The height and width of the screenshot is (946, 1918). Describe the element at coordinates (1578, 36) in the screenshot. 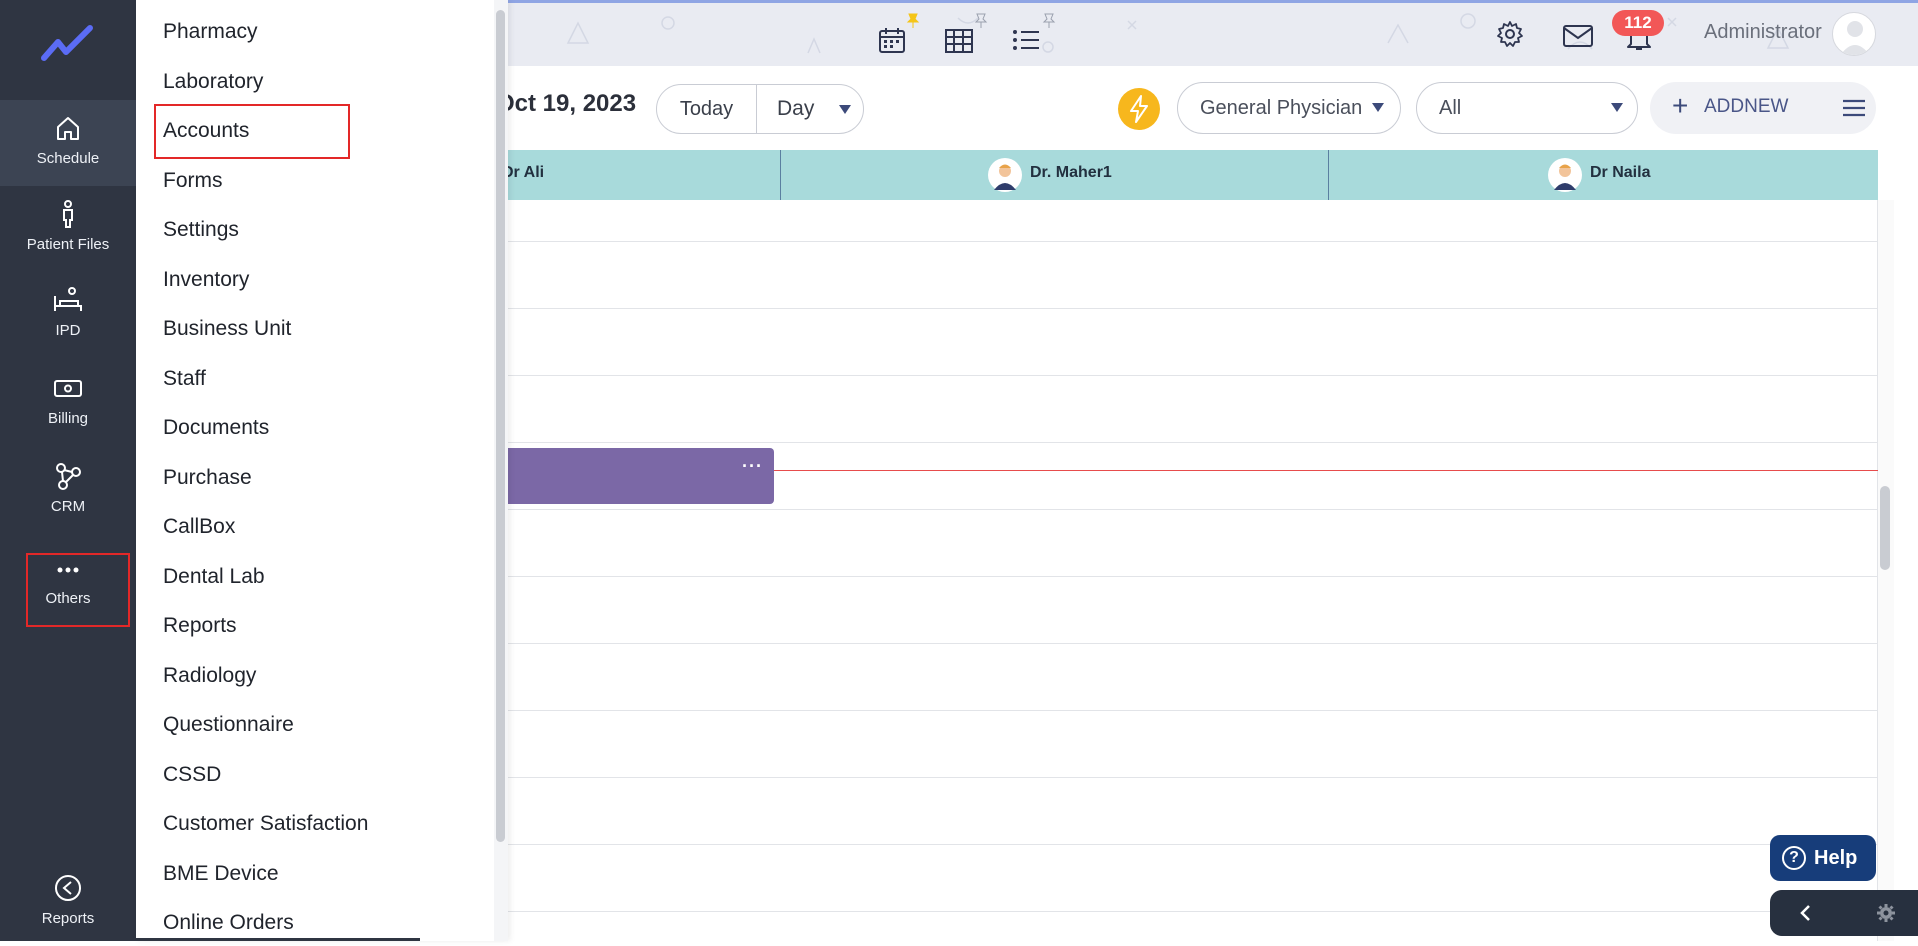

I see `mail-icon` at that location.